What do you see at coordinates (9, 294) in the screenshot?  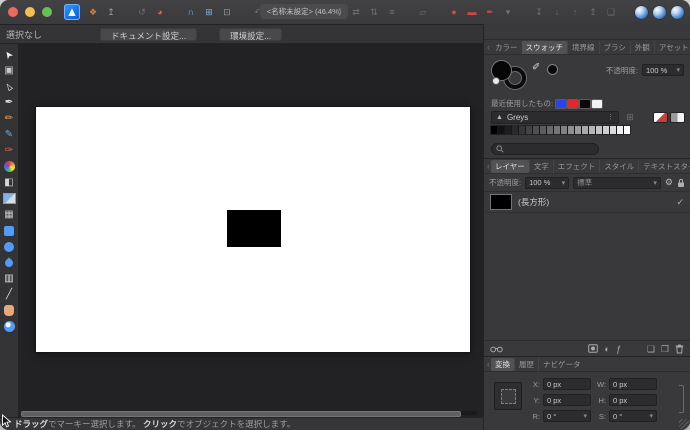 I see `eyedropper-tool: ╱` at bounding box center [9, 294].